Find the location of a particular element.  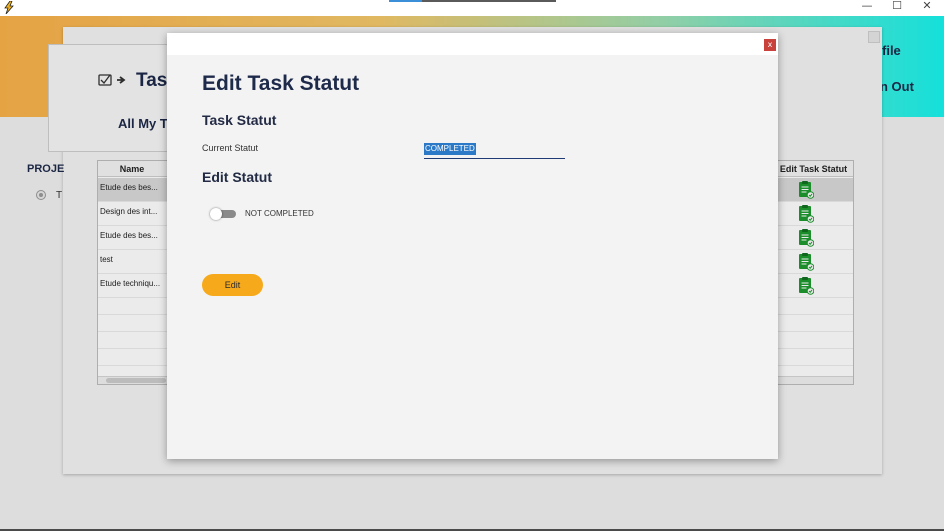

title-tab-accent is located at coordinates (405, 1).